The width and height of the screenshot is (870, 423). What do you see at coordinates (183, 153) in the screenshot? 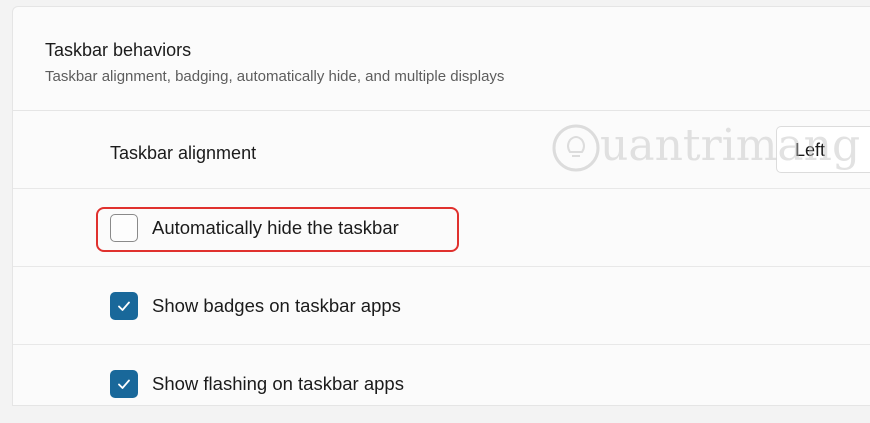
I see `taskbar-alignment-label: Taskbar alignment` at bounding box center [183, 153].